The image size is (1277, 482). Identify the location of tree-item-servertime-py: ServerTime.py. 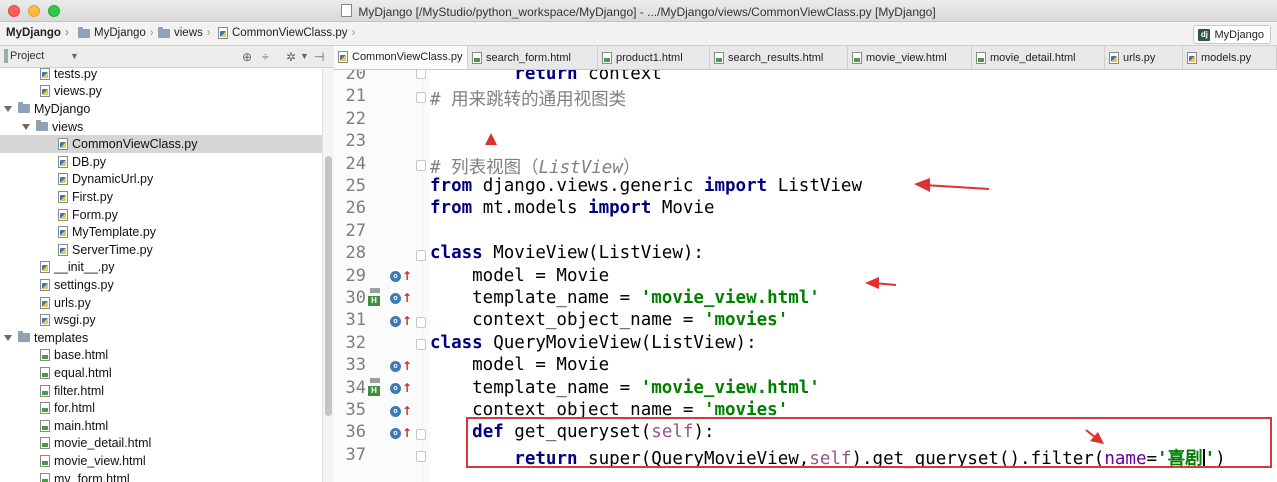
(161, 250).